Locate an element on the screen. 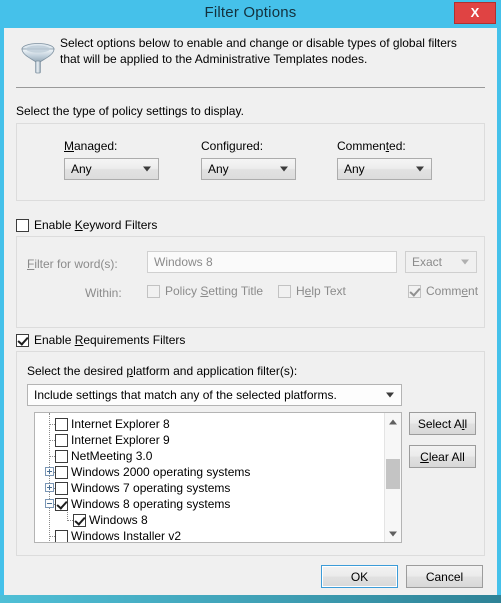  match-mode-dropdown: Exact is located at coordinates (441, 262).